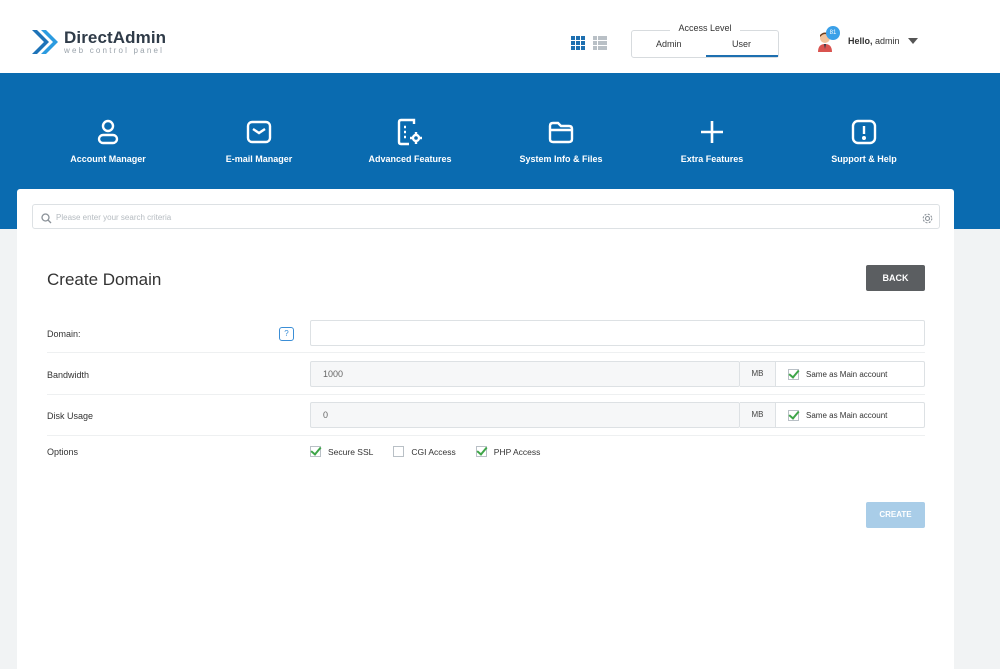 This screenshot has height=669, width=1000. Describe the element at coordinates (864, 159) in the screenshot. I see `nav-label: Support & Help` at that location.